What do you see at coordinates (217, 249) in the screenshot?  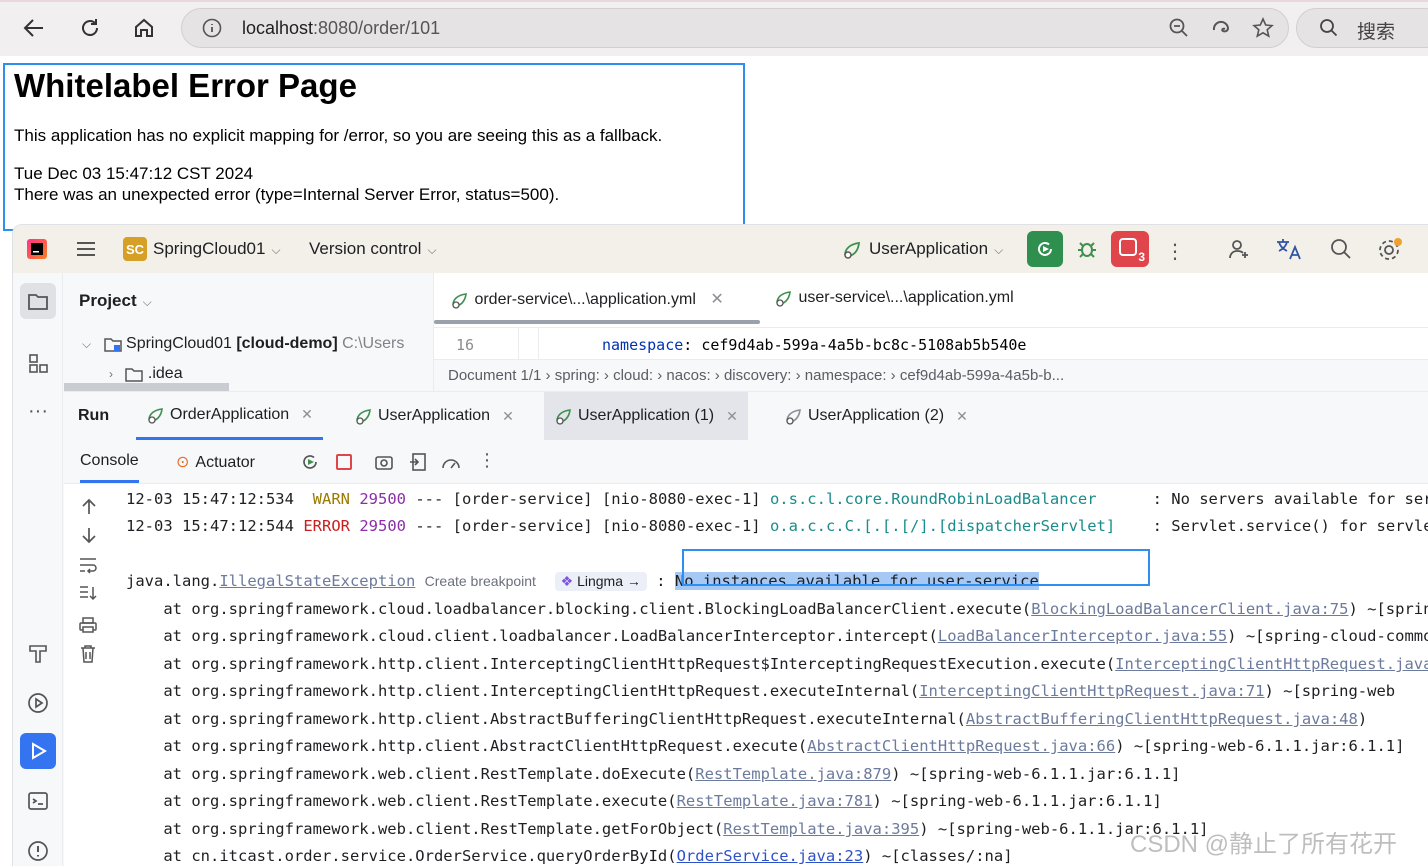 I see `project-selector: SpringCloud01 ⌵` at bounding box center [217, 249].